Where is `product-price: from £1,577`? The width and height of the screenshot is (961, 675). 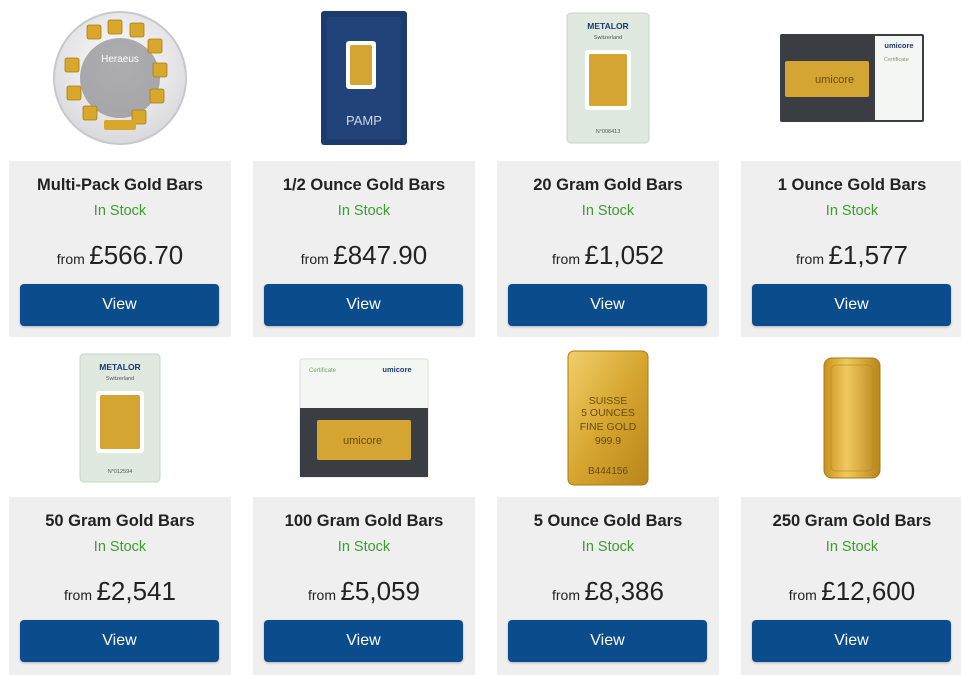
product-price: from £1,577 is located at coordinates (851, 255).